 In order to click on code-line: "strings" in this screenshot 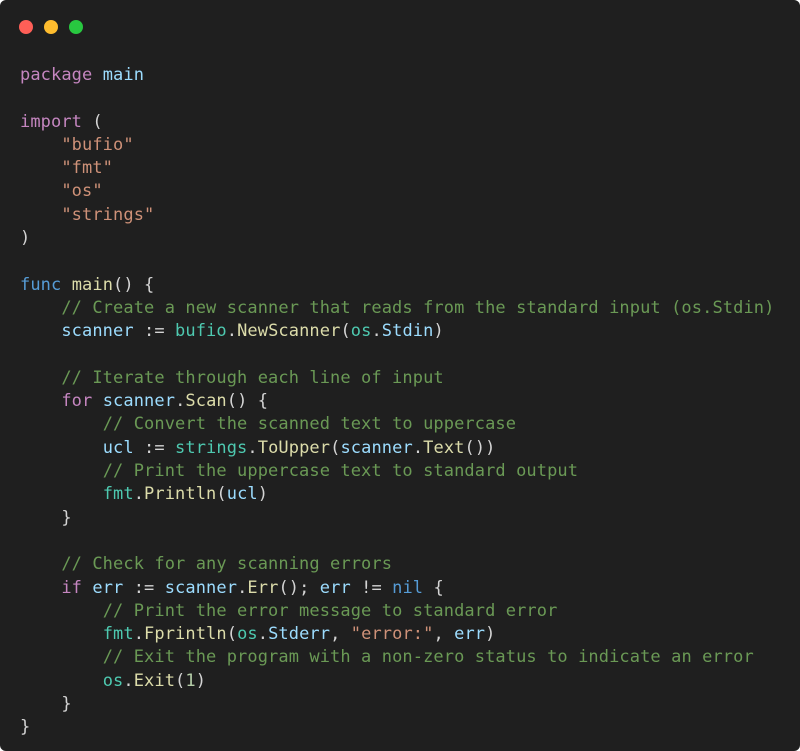, I will do `click(407, 215)`.